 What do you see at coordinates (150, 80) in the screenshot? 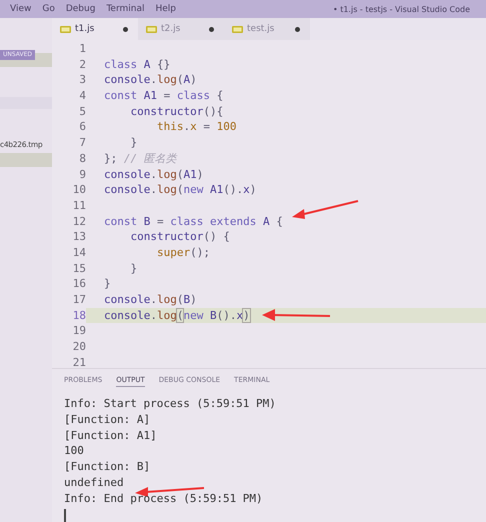
I see `code-line: console.log(A)` at bounding box center [150, 80].